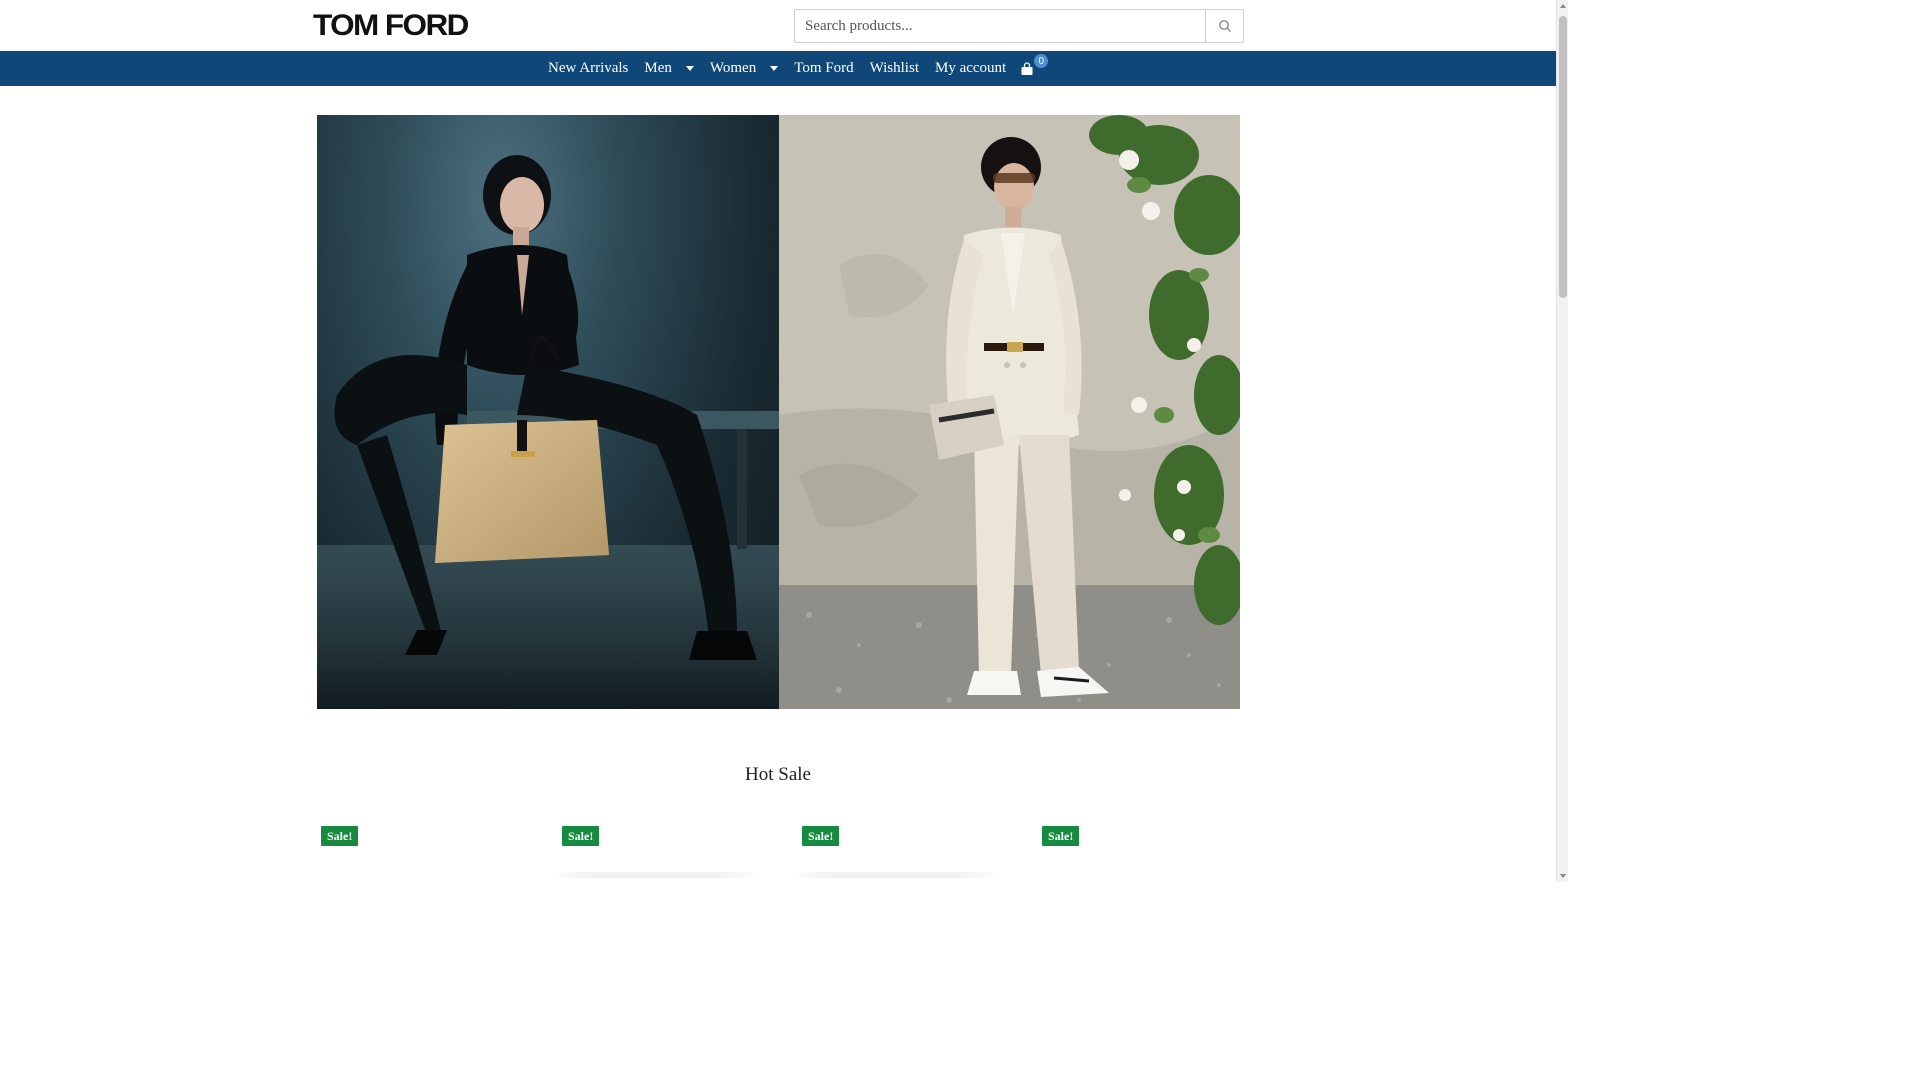  I want to click on site-header: TOM FORD, so click(778, 25).